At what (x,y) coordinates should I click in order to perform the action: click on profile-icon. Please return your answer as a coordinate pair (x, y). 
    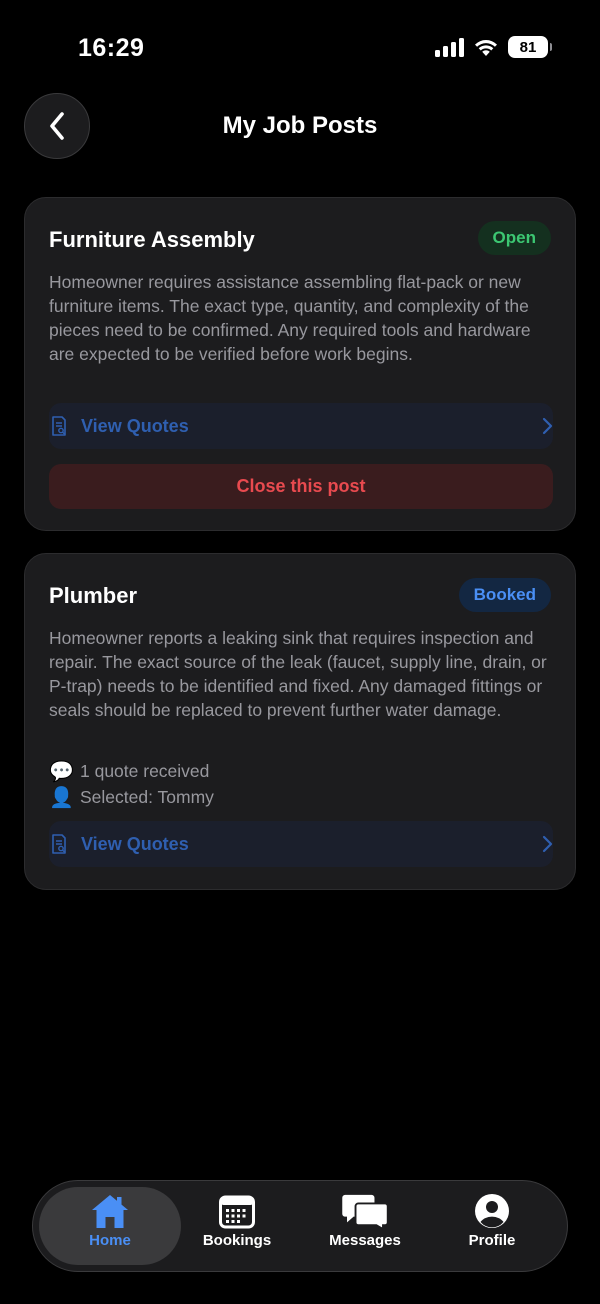
    Looking at the image, I should click on (492, 1211).